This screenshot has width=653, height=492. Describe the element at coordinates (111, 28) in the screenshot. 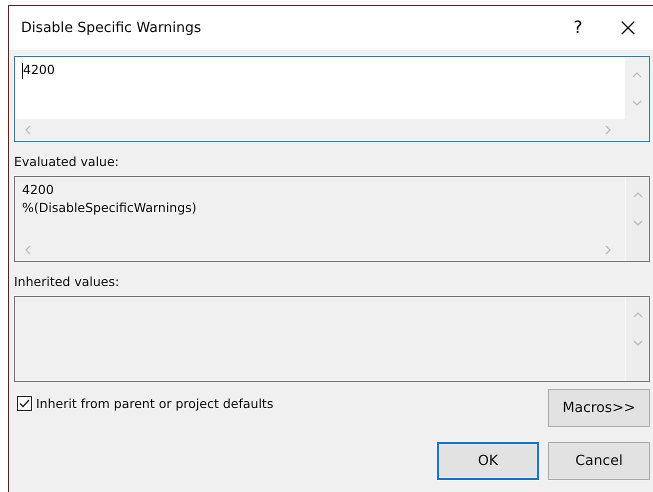

I see `window-title: Disable Specific Warnings` at that location.